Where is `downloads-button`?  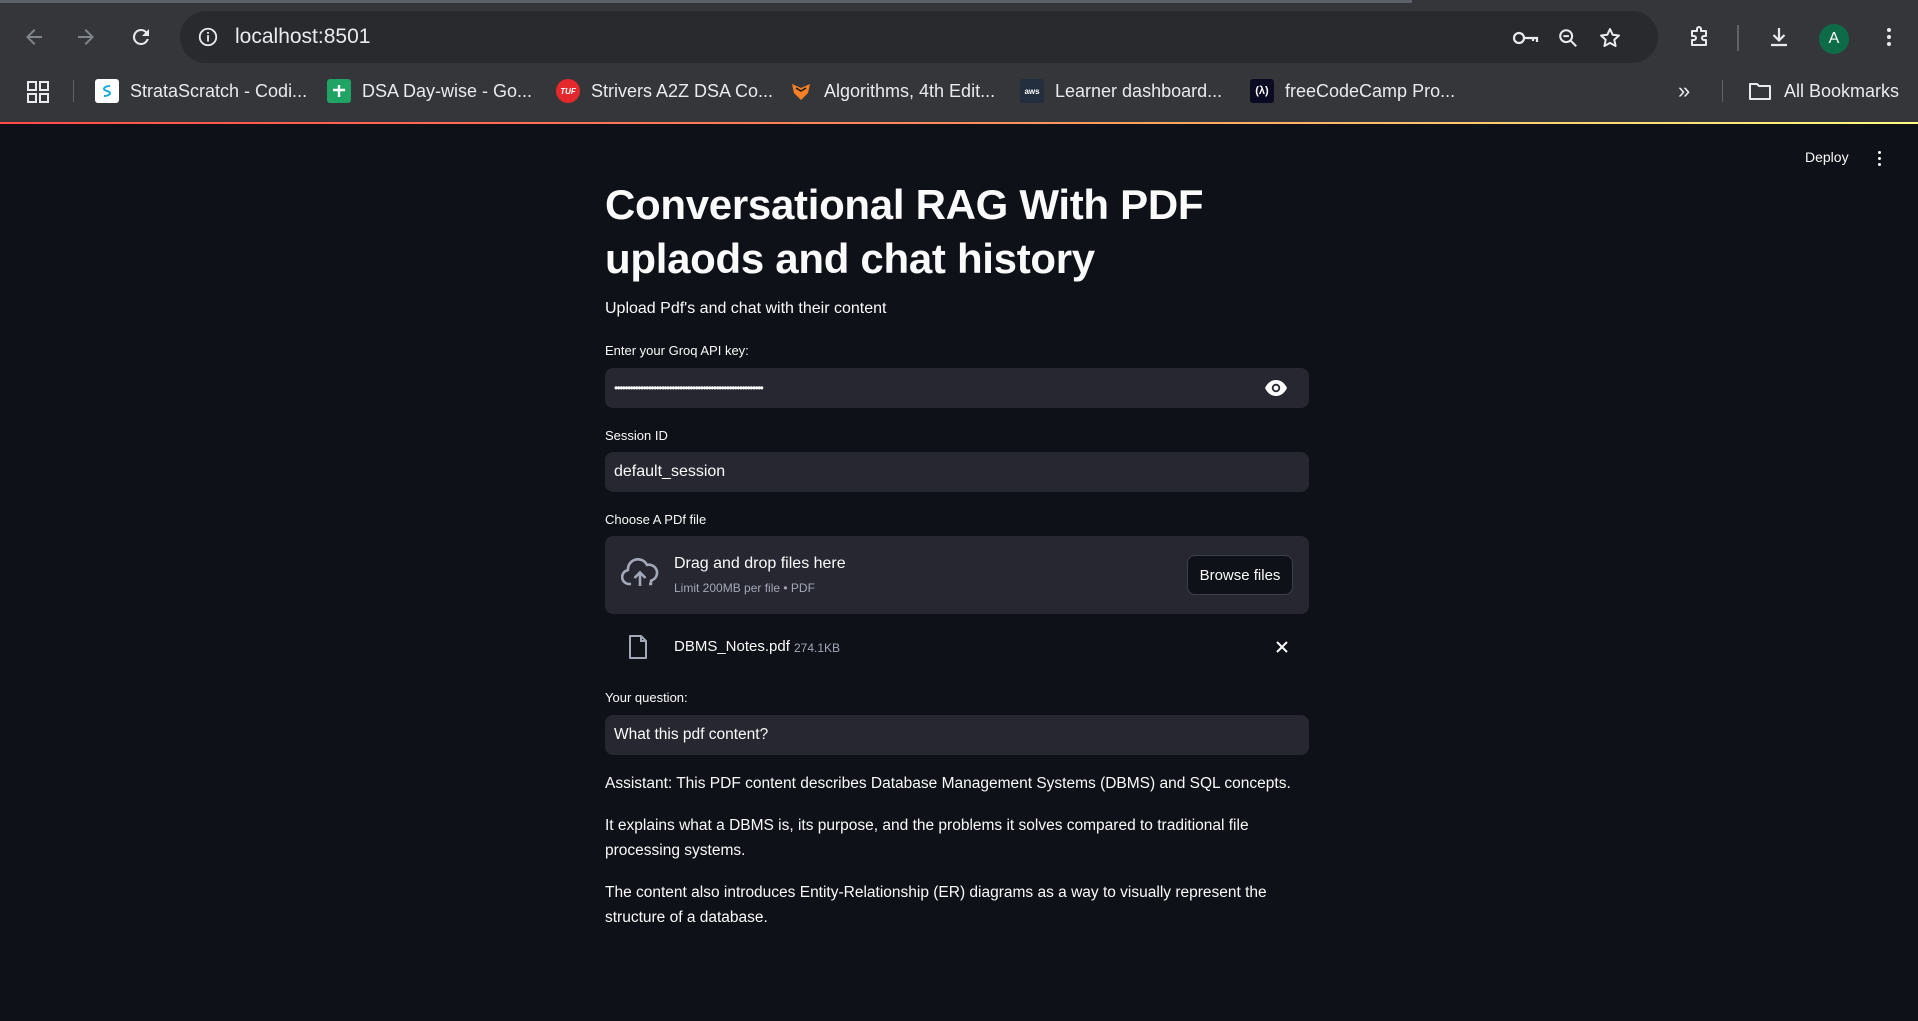 downloads-button is located at coordinates (1779, 37).